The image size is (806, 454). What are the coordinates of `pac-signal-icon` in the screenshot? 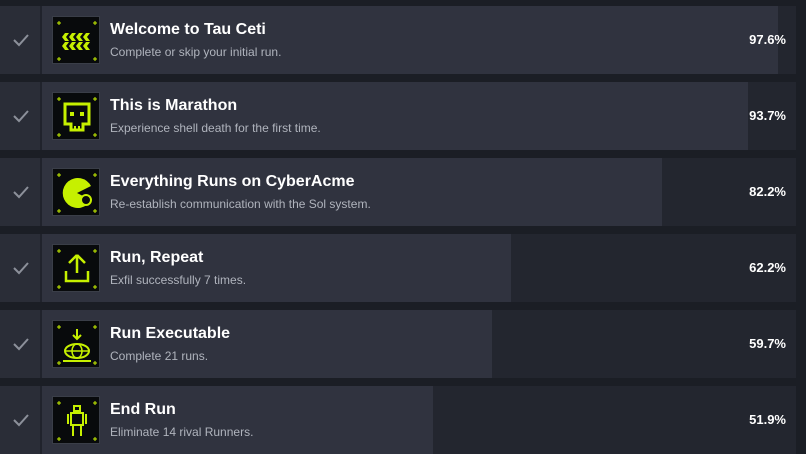 It's located at (76, 192).